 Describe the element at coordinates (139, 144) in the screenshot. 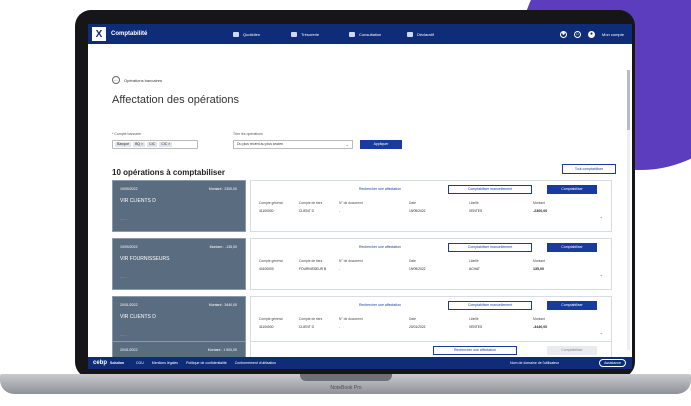

I see `bank-chip-remove: BQ ×` at that location.